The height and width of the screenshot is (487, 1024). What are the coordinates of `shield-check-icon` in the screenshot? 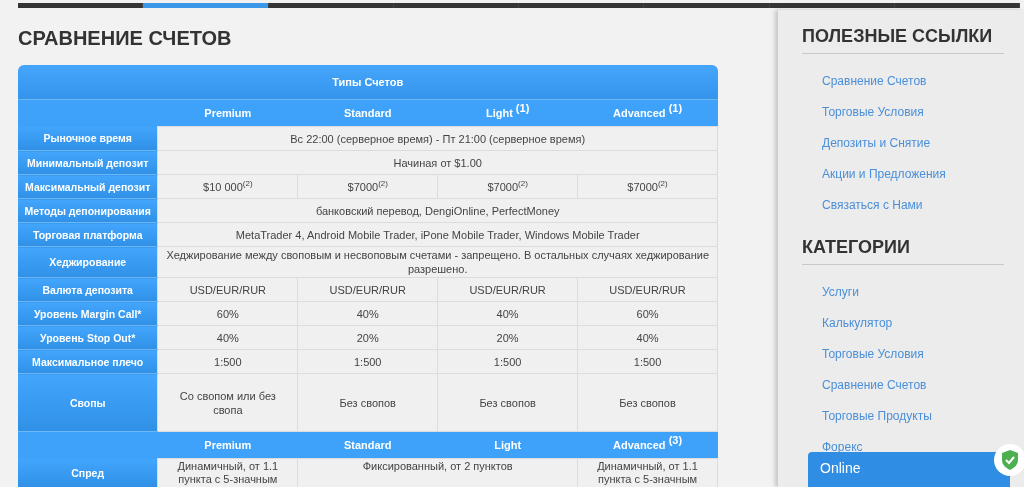 It's located at (1008, 460).